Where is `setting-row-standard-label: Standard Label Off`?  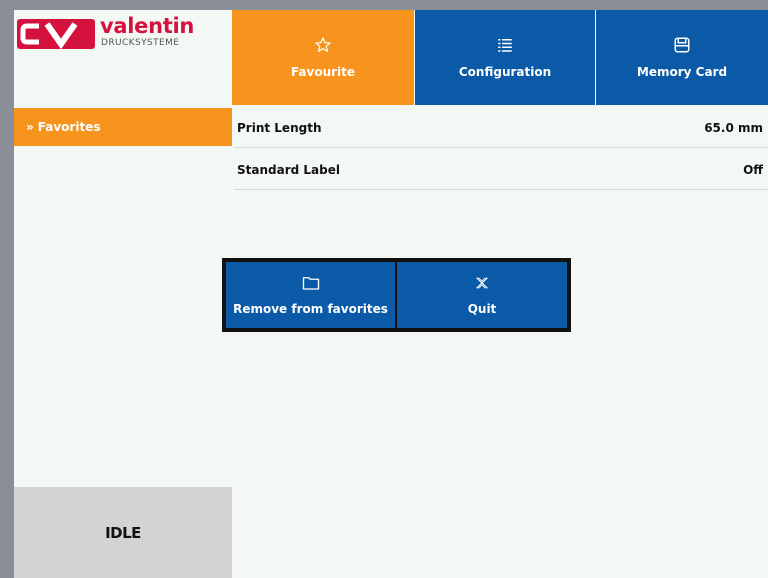
setting-row-standard-label: Standard Label Off is located at coordinates (500, 170).